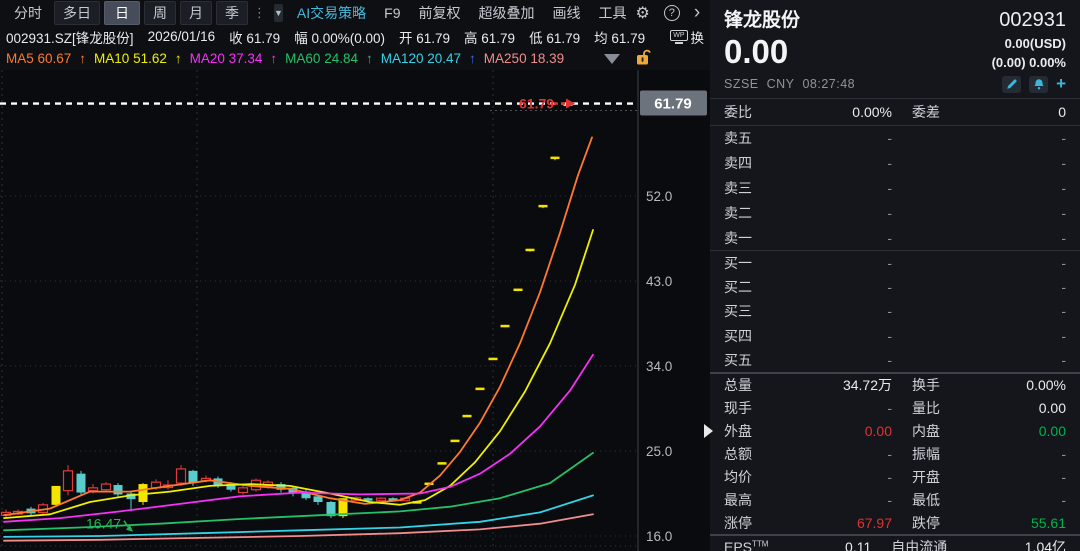  I want to click on toolbar-icons: ⚙? ›, so click(673, 13).